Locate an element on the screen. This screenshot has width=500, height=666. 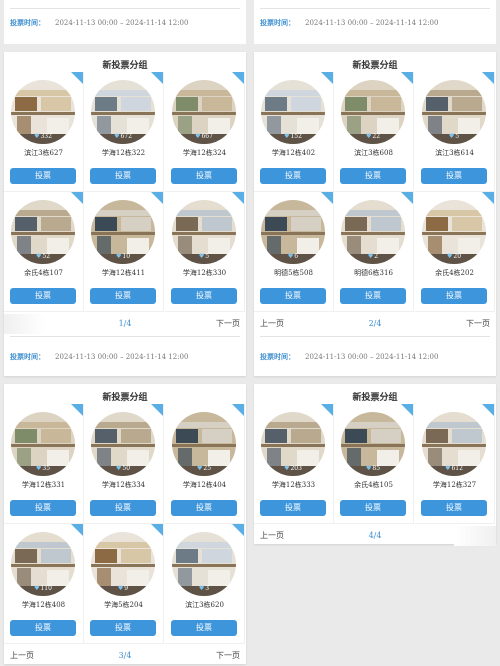
dorm-photo: ♥3 is located at coordinates (204, 564).